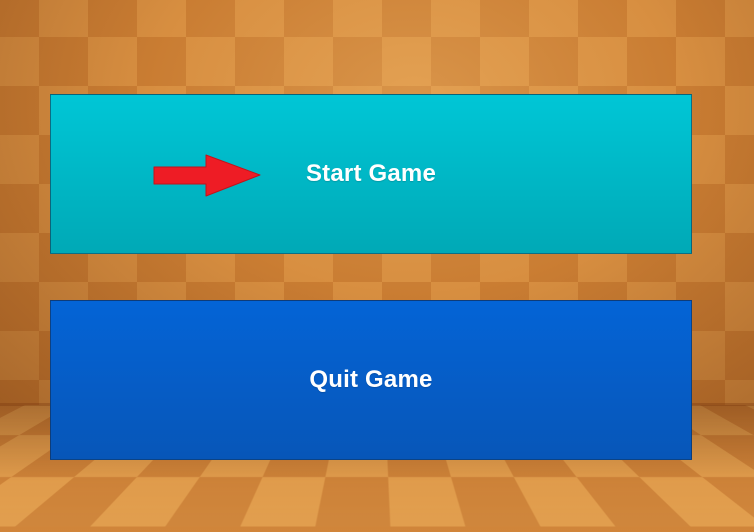 The height and width of the screenshot is (532, 754). I want to click on quit-game-label: Quit Game, so click(370, 380).